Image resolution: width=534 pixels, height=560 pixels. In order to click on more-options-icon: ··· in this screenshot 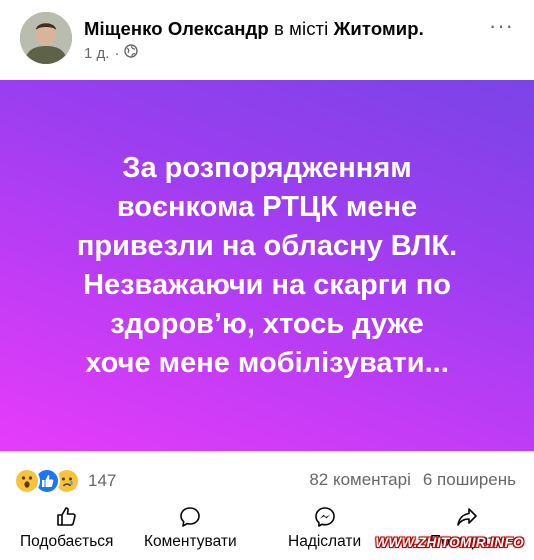, I will do `click(501, 26)`.